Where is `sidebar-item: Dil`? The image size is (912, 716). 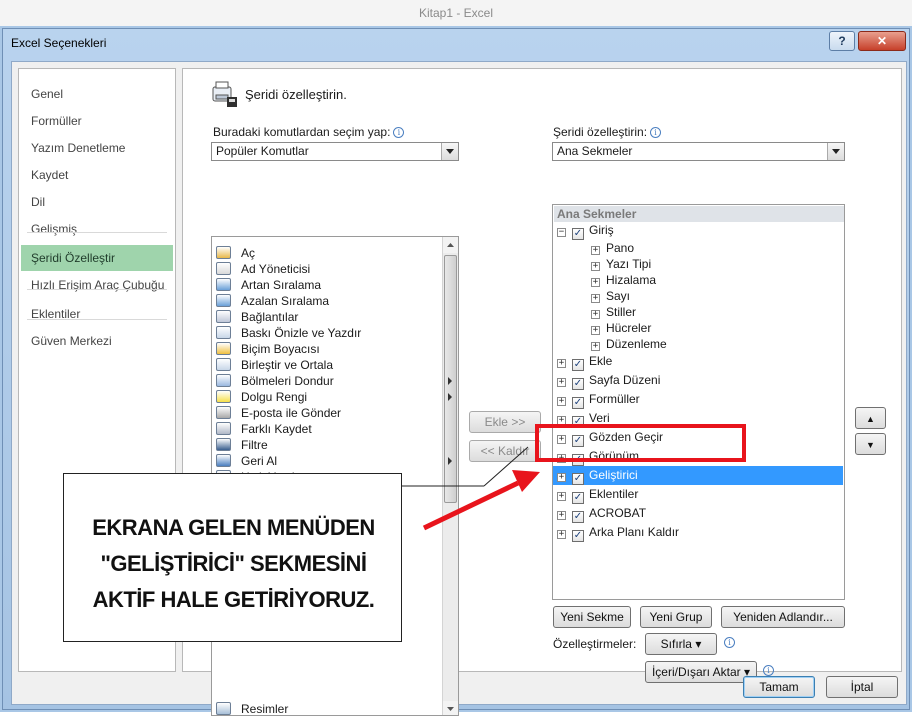 sidebar-item: Dil is located at coordinates (97, 202).